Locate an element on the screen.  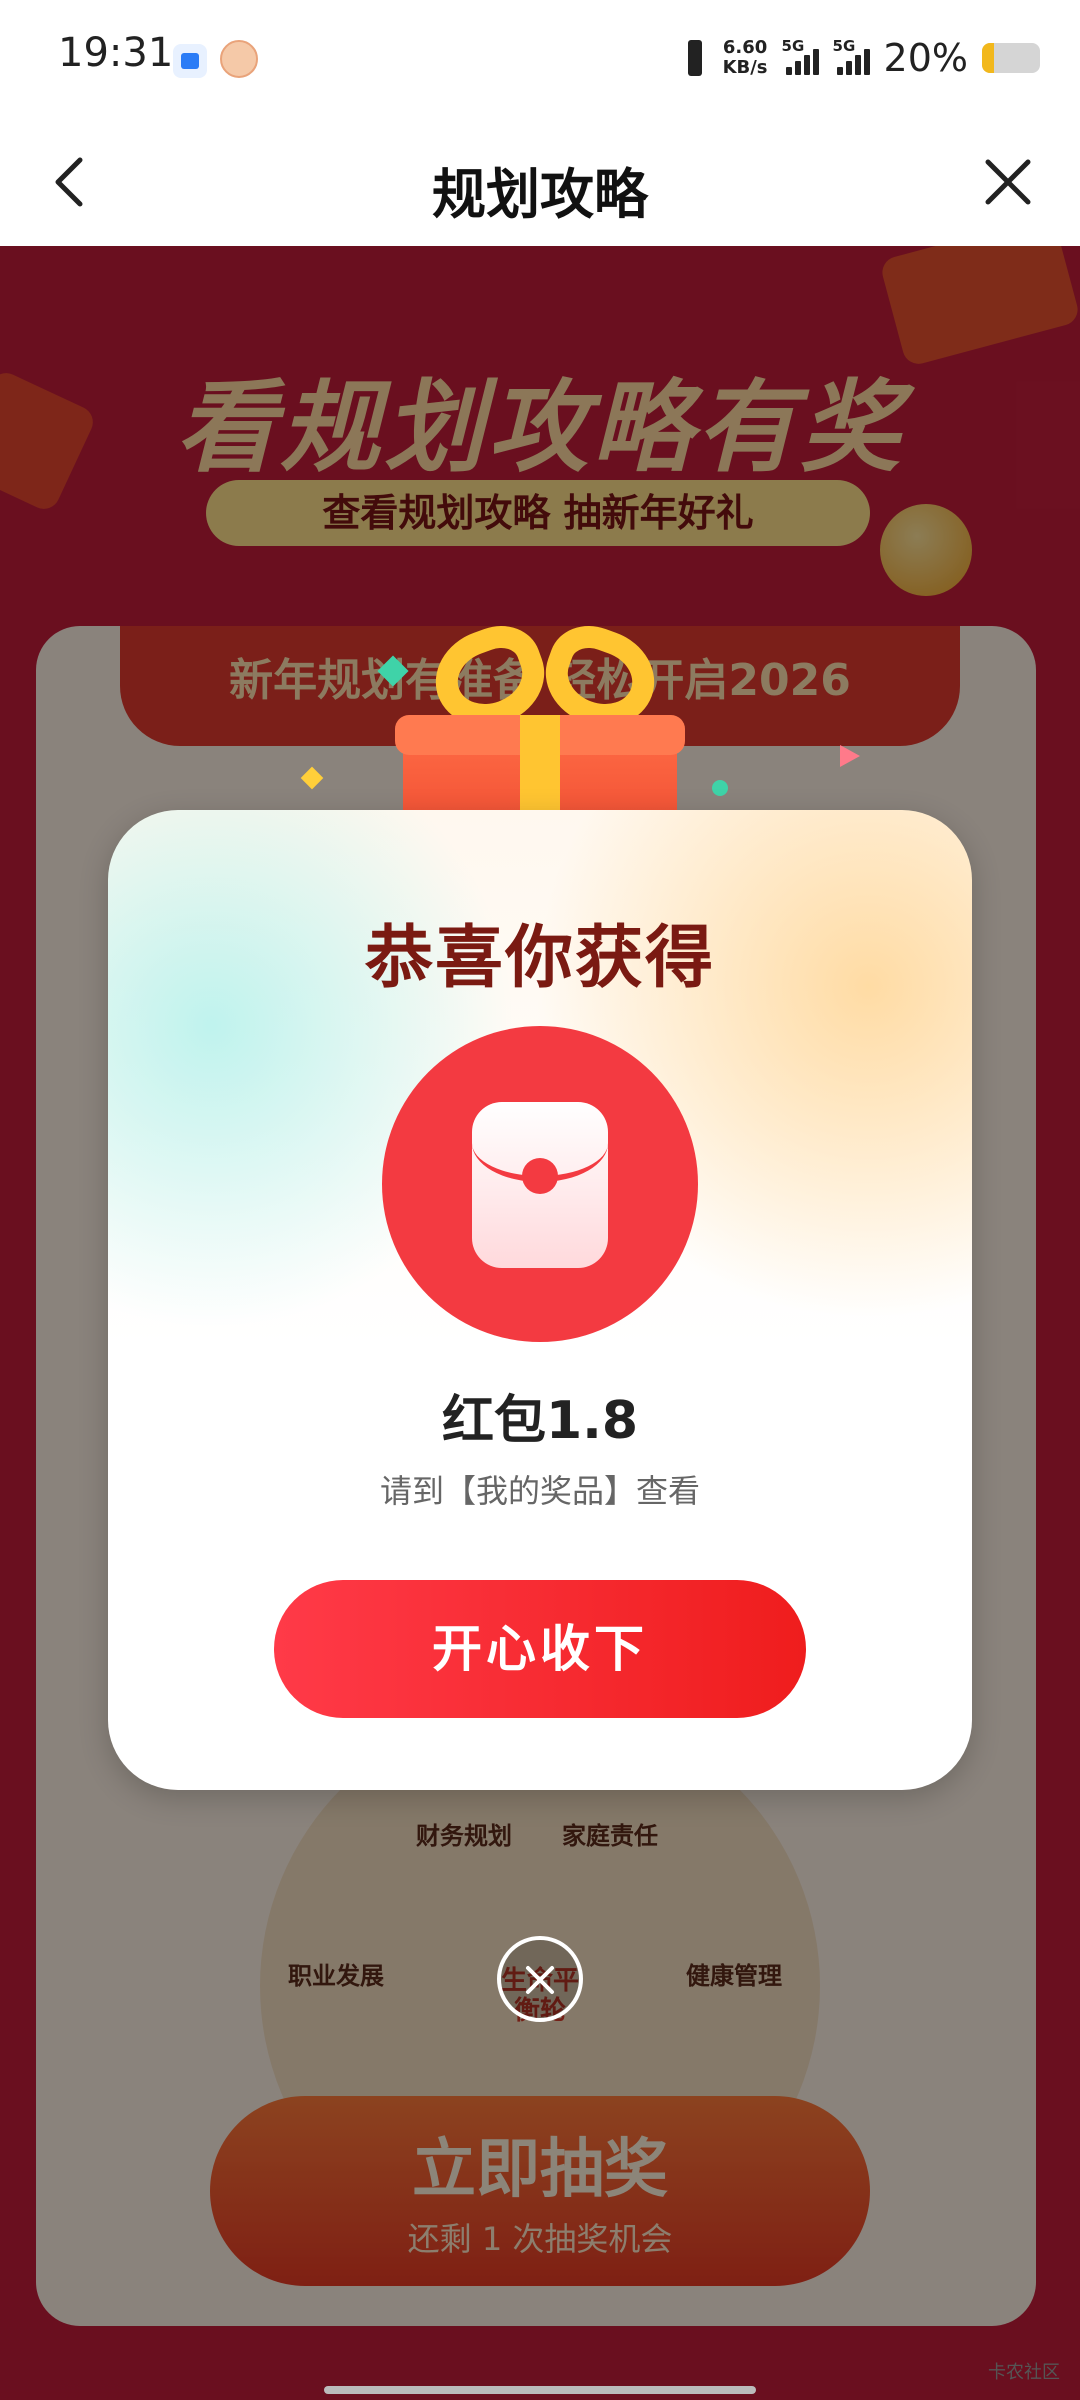
net-speed: 6.60 KB/s is located at coordinates (745, 58).